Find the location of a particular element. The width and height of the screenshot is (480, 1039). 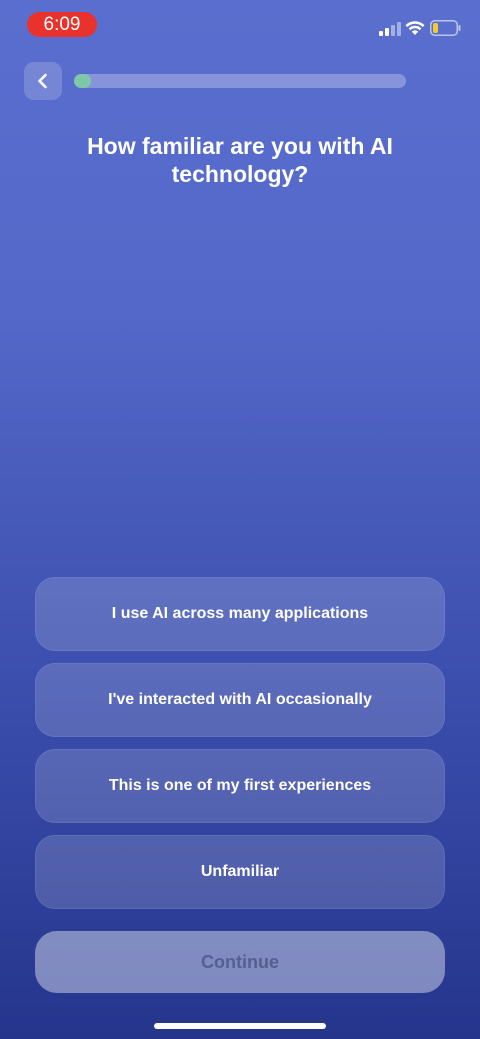

option-unfamiliar: Unfamiliar is located at coordinates (240, 872).